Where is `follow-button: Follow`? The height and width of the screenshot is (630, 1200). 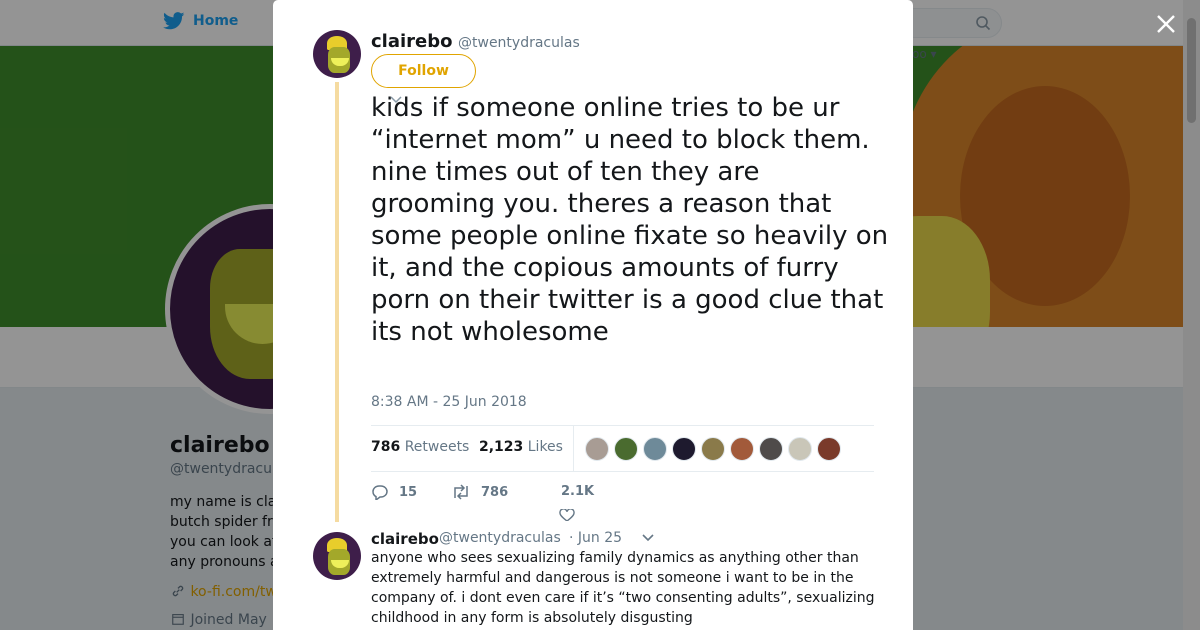
follow-button: Follow is located at coordinates (423, 71).